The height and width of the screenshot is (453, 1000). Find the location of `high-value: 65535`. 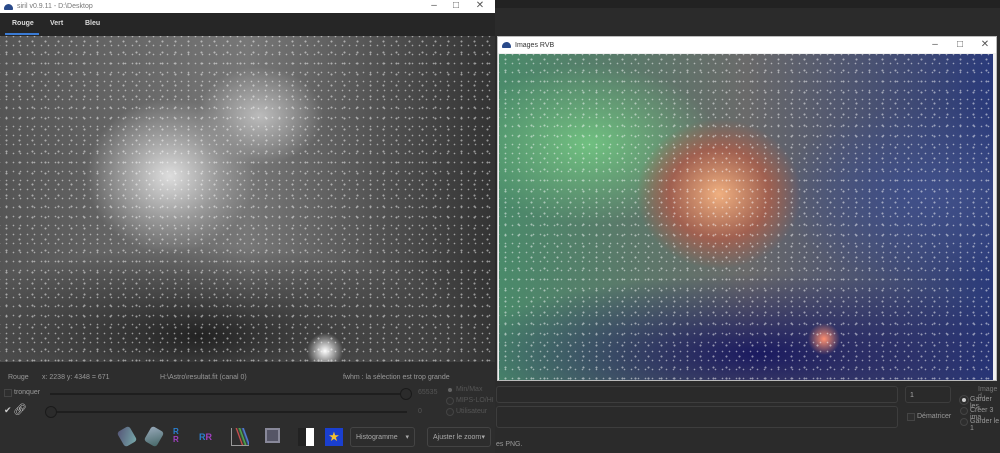

high-value: 65535 is located at coordinates (428, 392).